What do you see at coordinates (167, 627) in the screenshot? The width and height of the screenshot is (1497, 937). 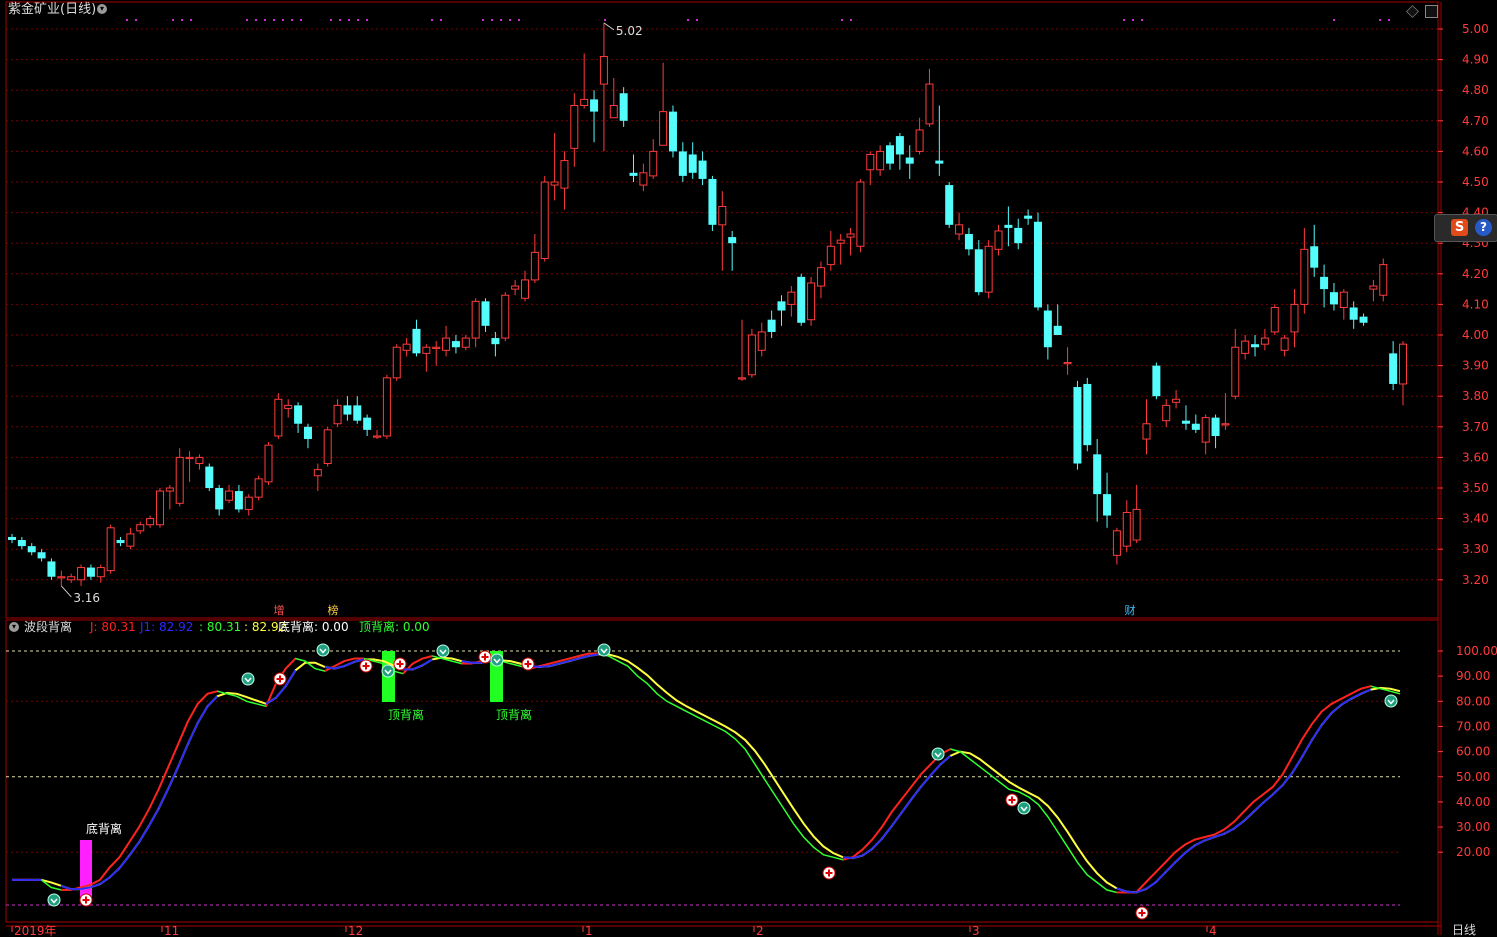 I see `legend-item: J1: 82.92` at bounding box center [167, 627].